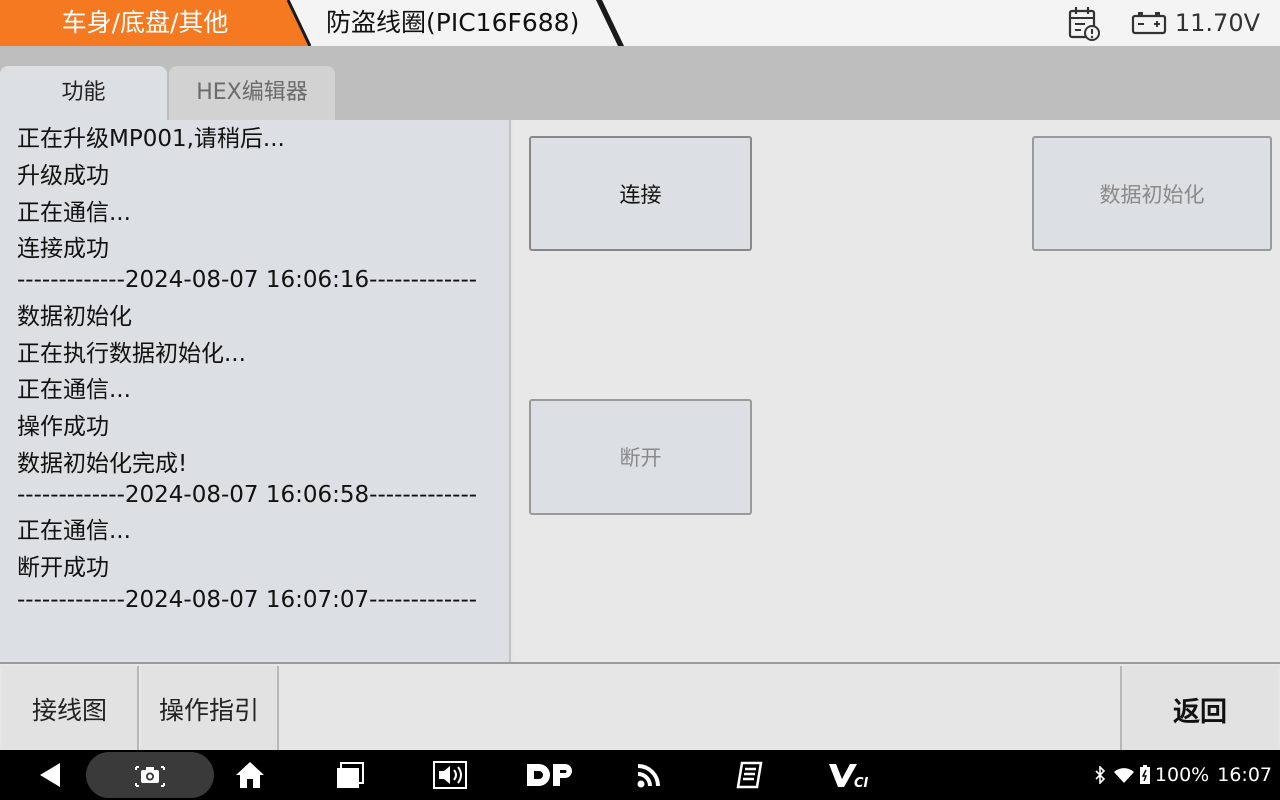 The width and height of the screenshot is (1280, 800). I want to click on back-icon, so click(50, 775).